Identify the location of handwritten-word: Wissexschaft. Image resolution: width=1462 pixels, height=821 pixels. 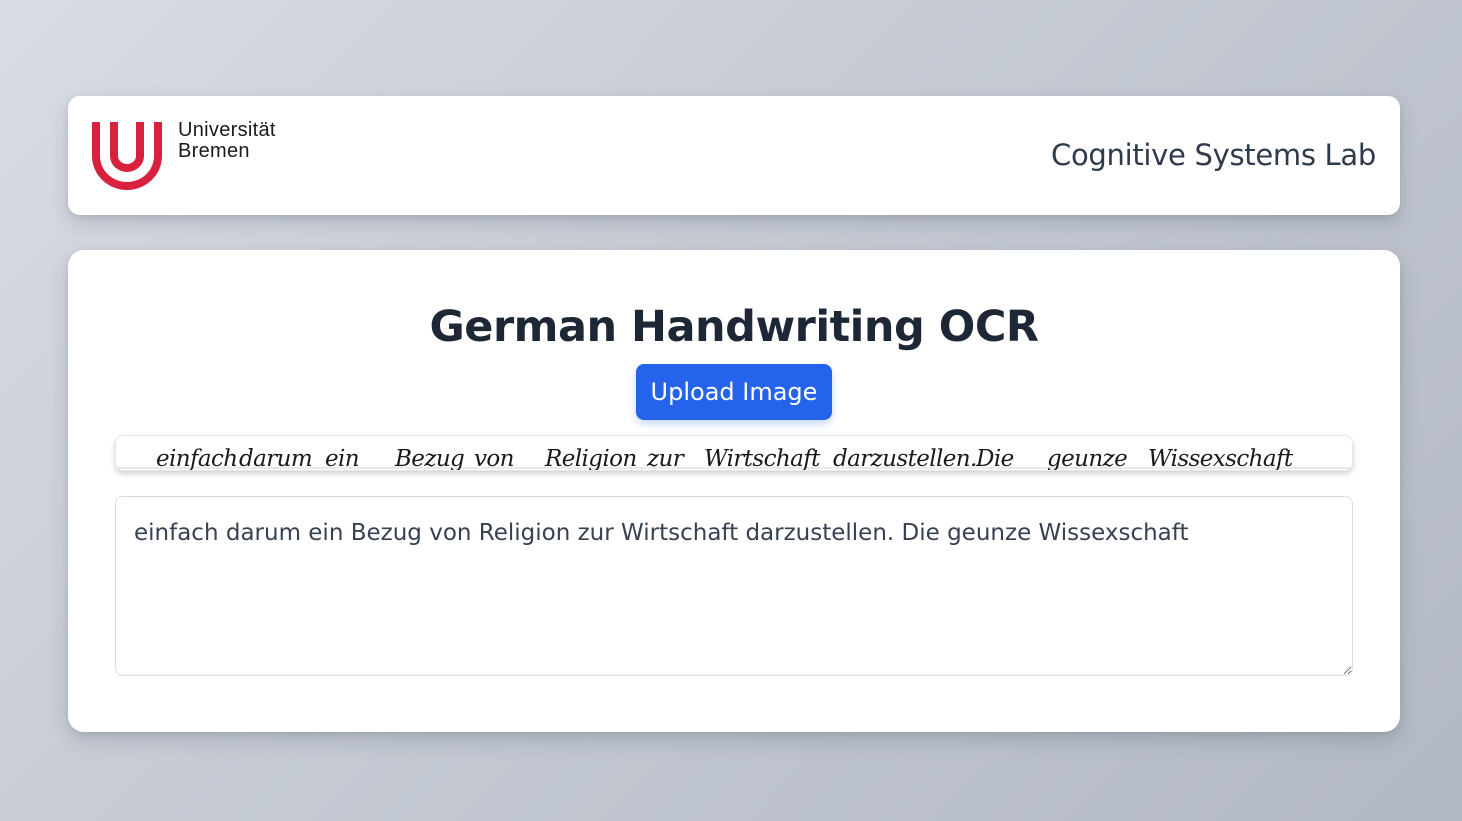
(1221, 458).